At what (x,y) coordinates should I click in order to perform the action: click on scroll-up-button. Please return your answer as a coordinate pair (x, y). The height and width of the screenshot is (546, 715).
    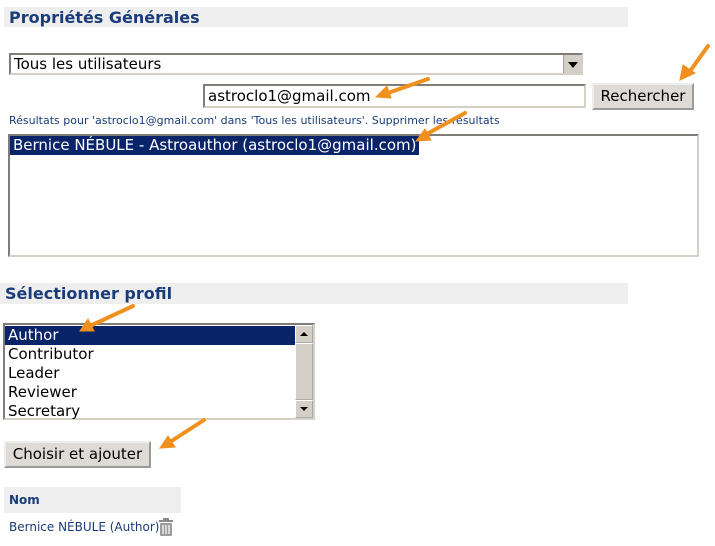
    Looking at the image, I should click on (304, 334).